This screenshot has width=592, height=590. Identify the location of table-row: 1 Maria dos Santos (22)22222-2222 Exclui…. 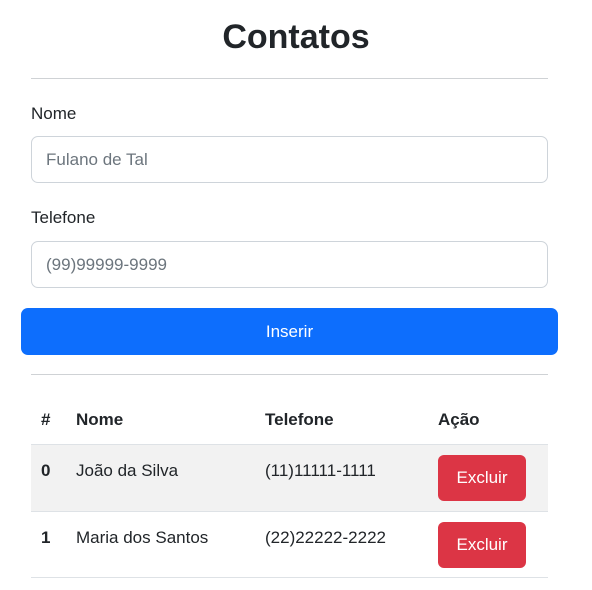
(289, 544).